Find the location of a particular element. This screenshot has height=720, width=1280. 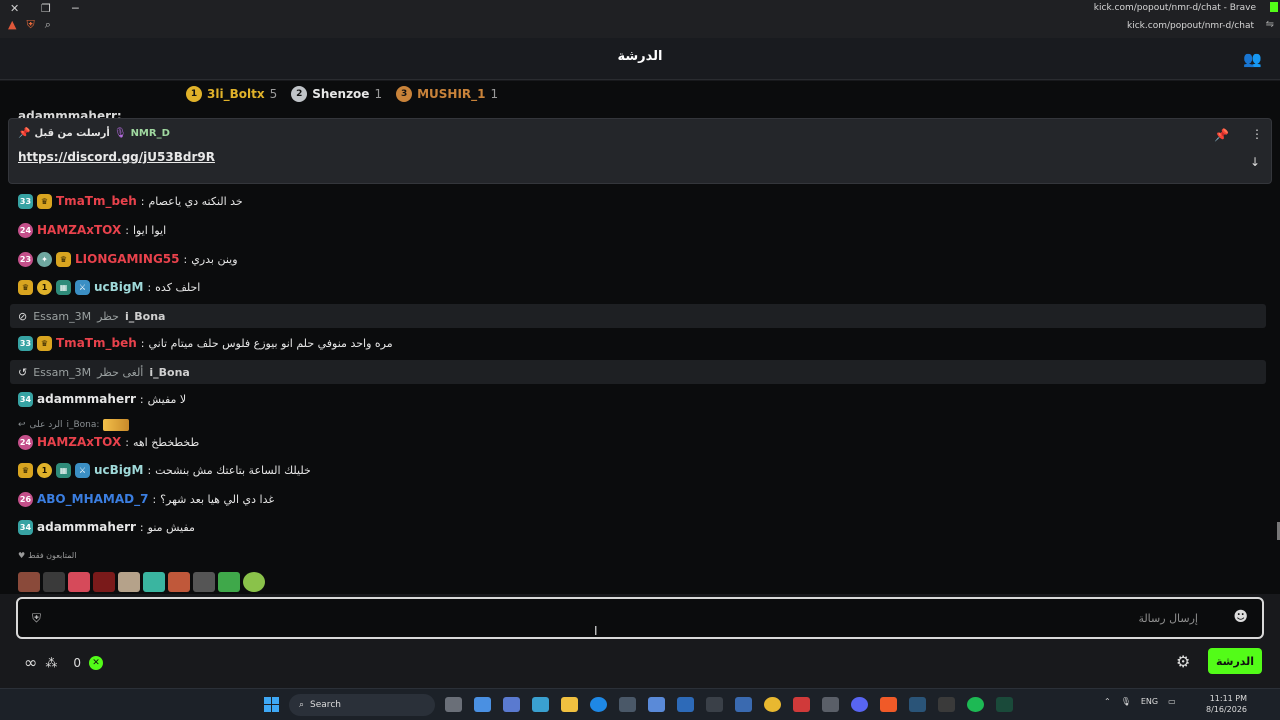

address-bar: kick.com/popout/nmr-d/chat is located at coordinates (1190, 26).